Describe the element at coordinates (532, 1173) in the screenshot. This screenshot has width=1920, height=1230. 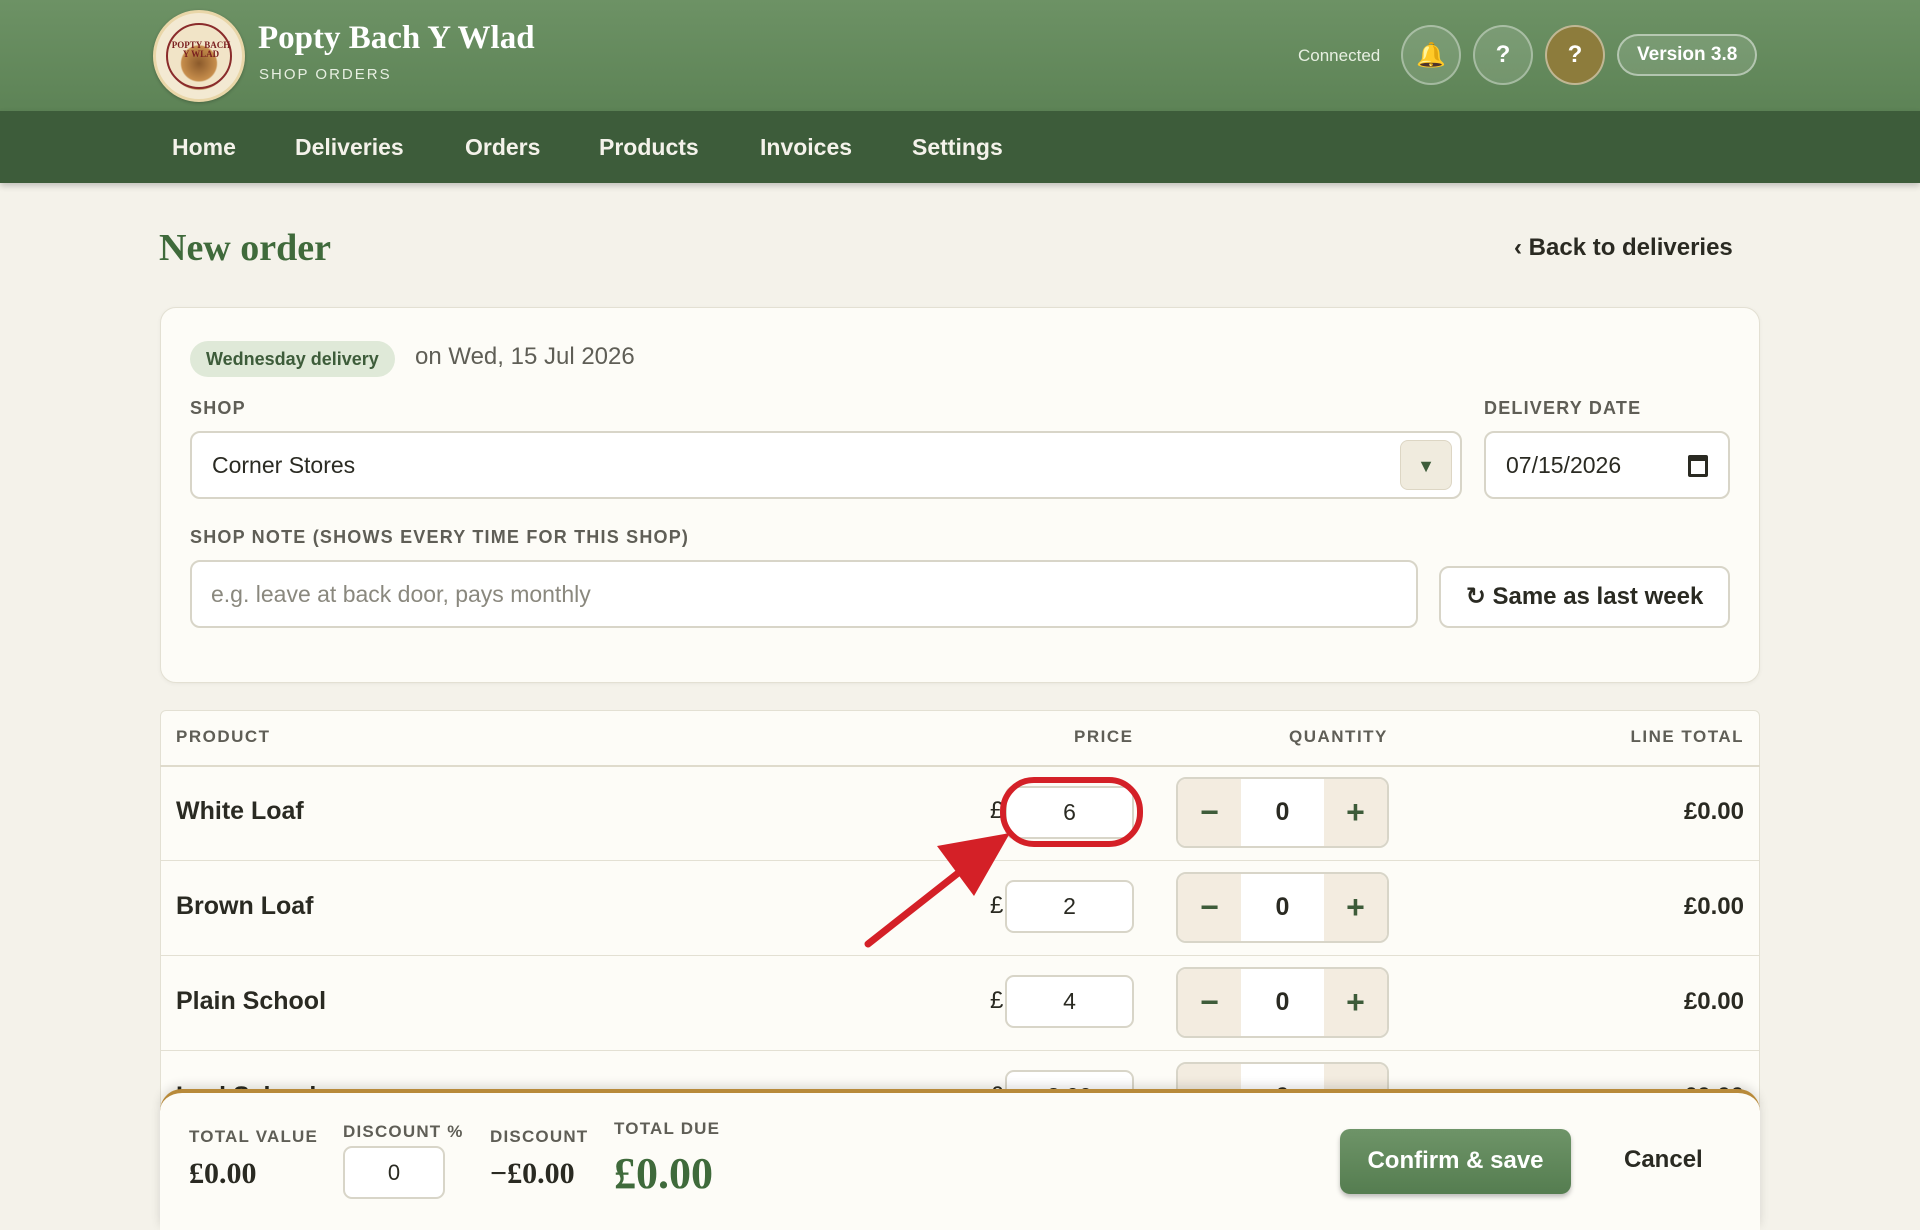
I see `discount-amount: −£0.00` at that location.